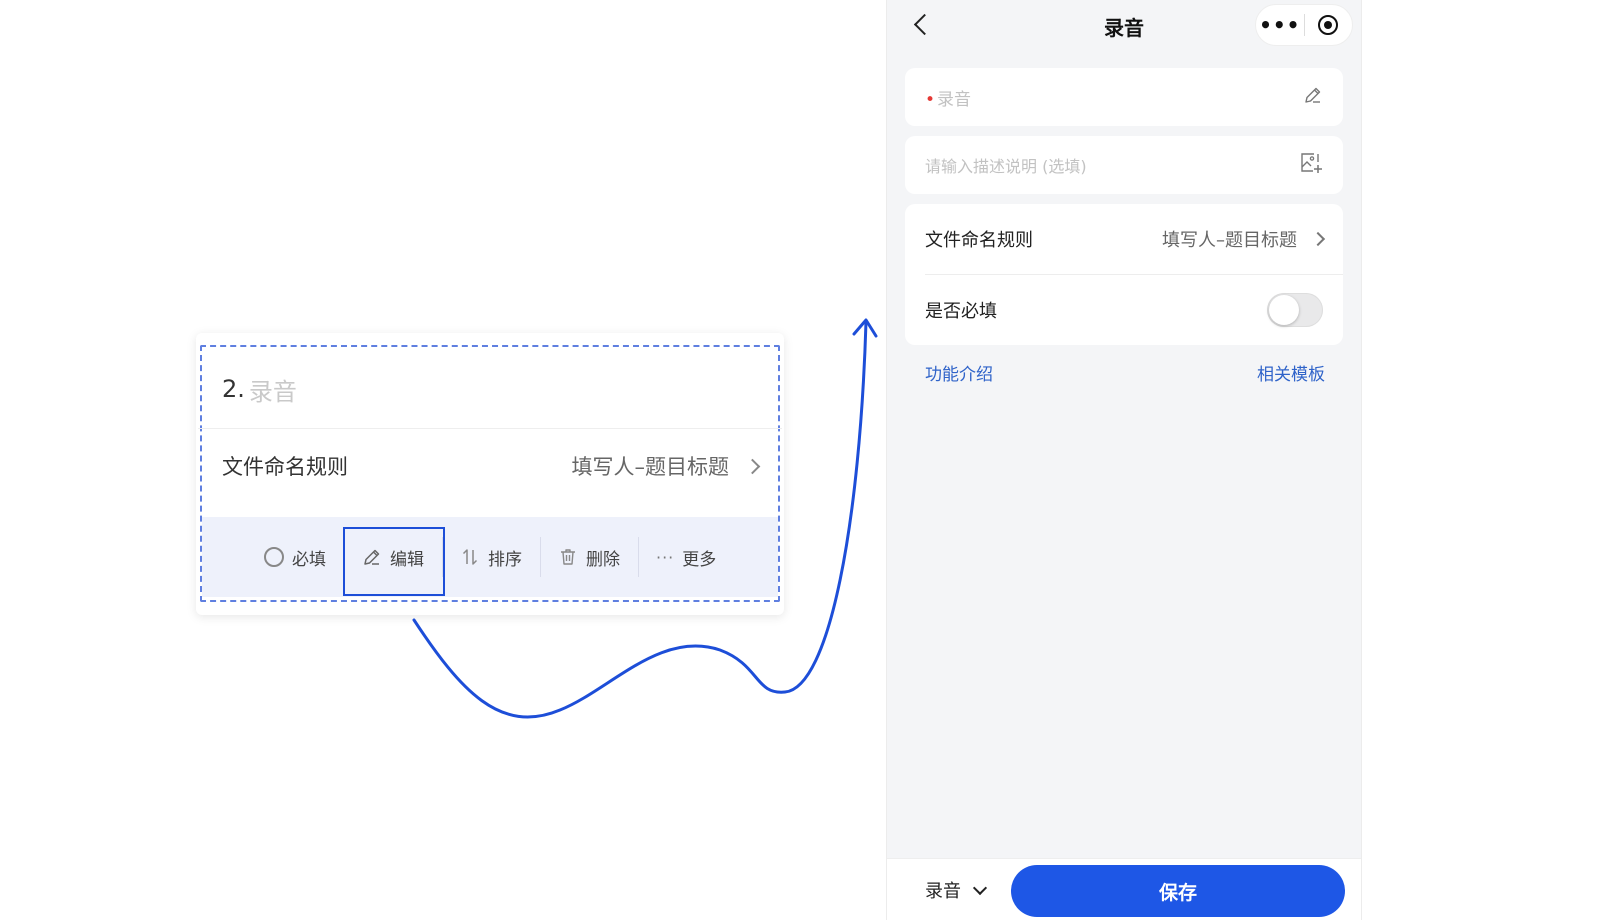 This screenshot has height=920, width=1600. Describe the element at coordinates (961, 311) in the screenshot. I see `required-setting-label: 是否必填` at that location.